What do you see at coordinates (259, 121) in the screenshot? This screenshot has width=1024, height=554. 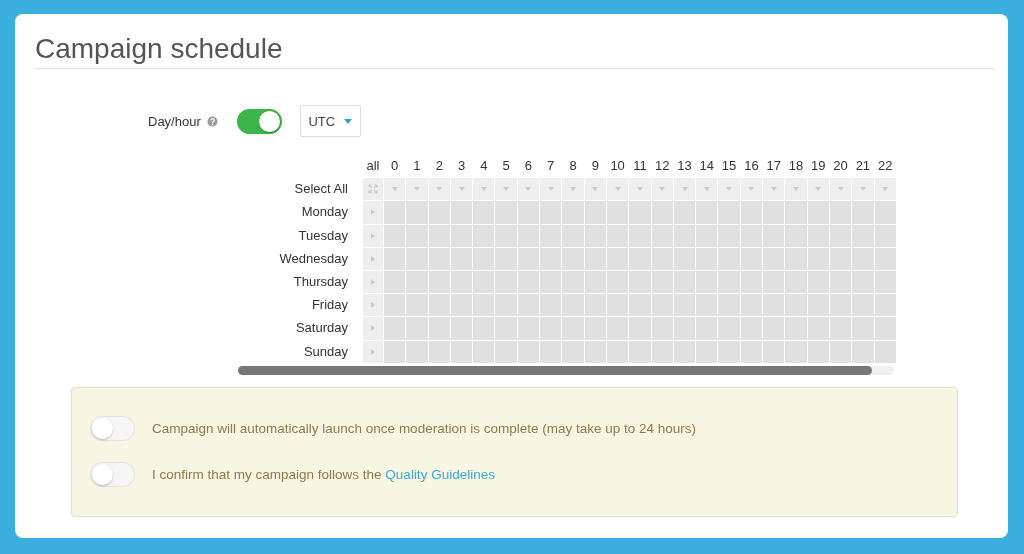 I see `day-hour-toggle` at bounding box center [259, 121].